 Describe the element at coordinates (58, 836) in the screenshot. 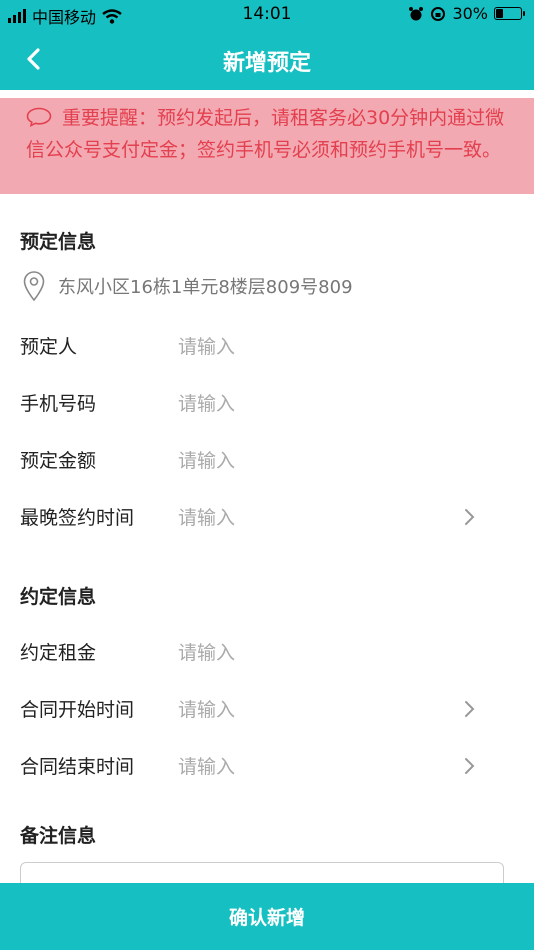

I see `remark-section-title: 备注信息` at that location.